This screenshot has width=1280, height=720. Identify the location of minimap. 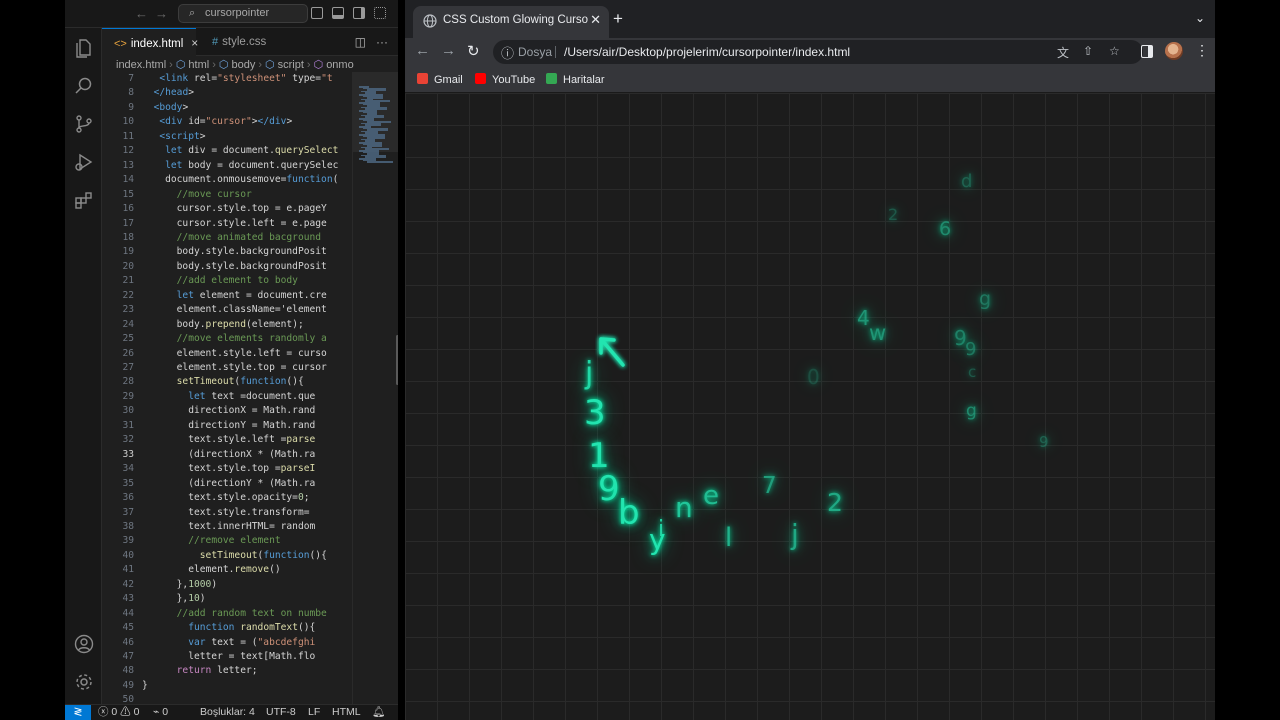
(375, 388).